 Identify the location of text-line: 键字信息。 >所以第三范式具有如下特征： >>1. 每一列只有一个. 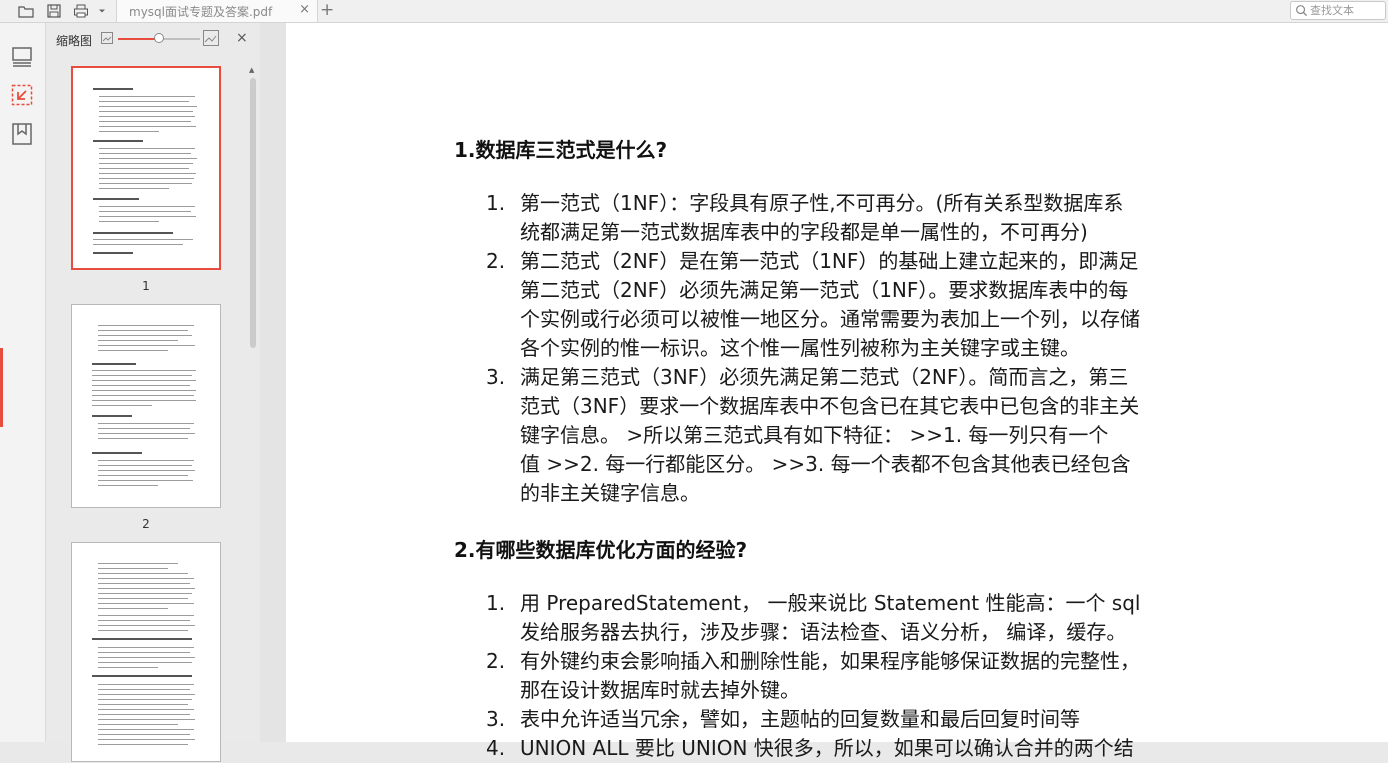
(814, 435).